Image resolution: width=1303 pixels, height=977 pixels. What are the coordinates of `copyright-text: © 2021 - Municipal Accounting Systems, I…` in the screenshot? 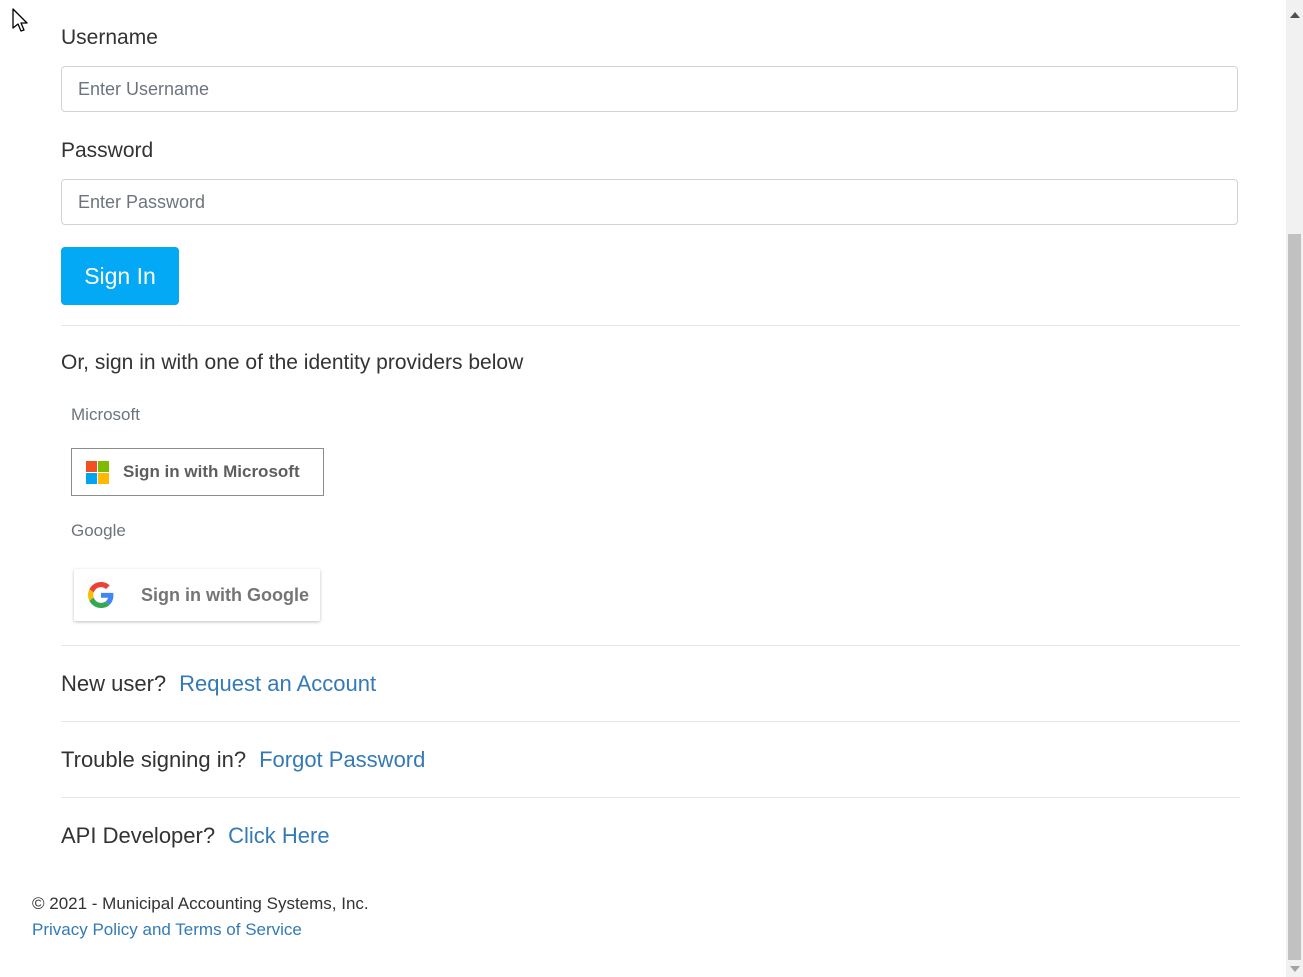 It's located at (200, 903).